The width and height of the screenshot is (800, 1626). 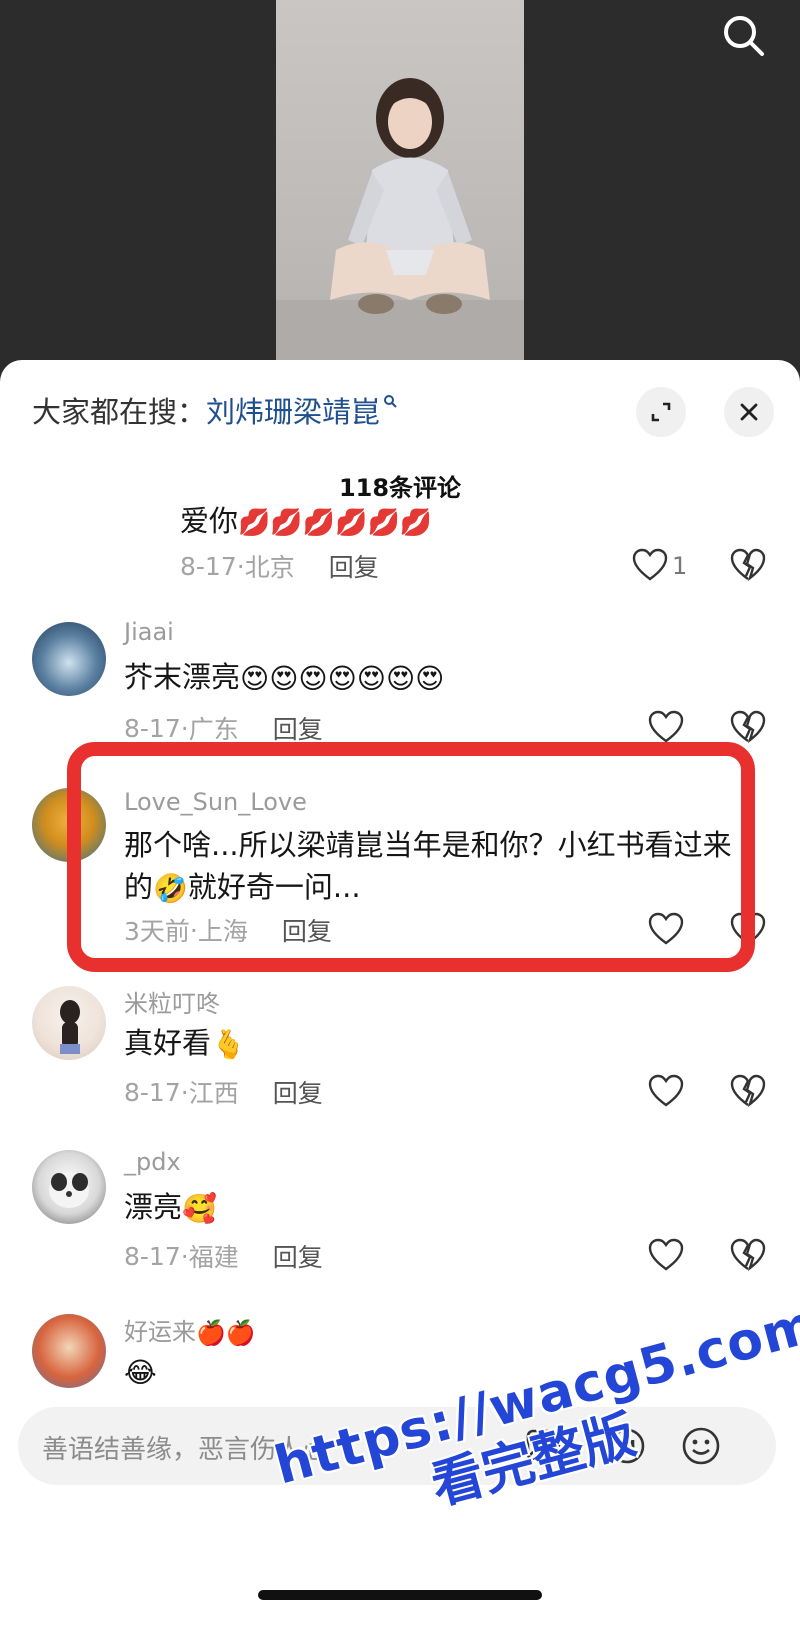 What do you see at coordinates (172, 1001) in the screenshot?
I see `comment-username: 米粒叮咚` at bounding box center [172, 1001].